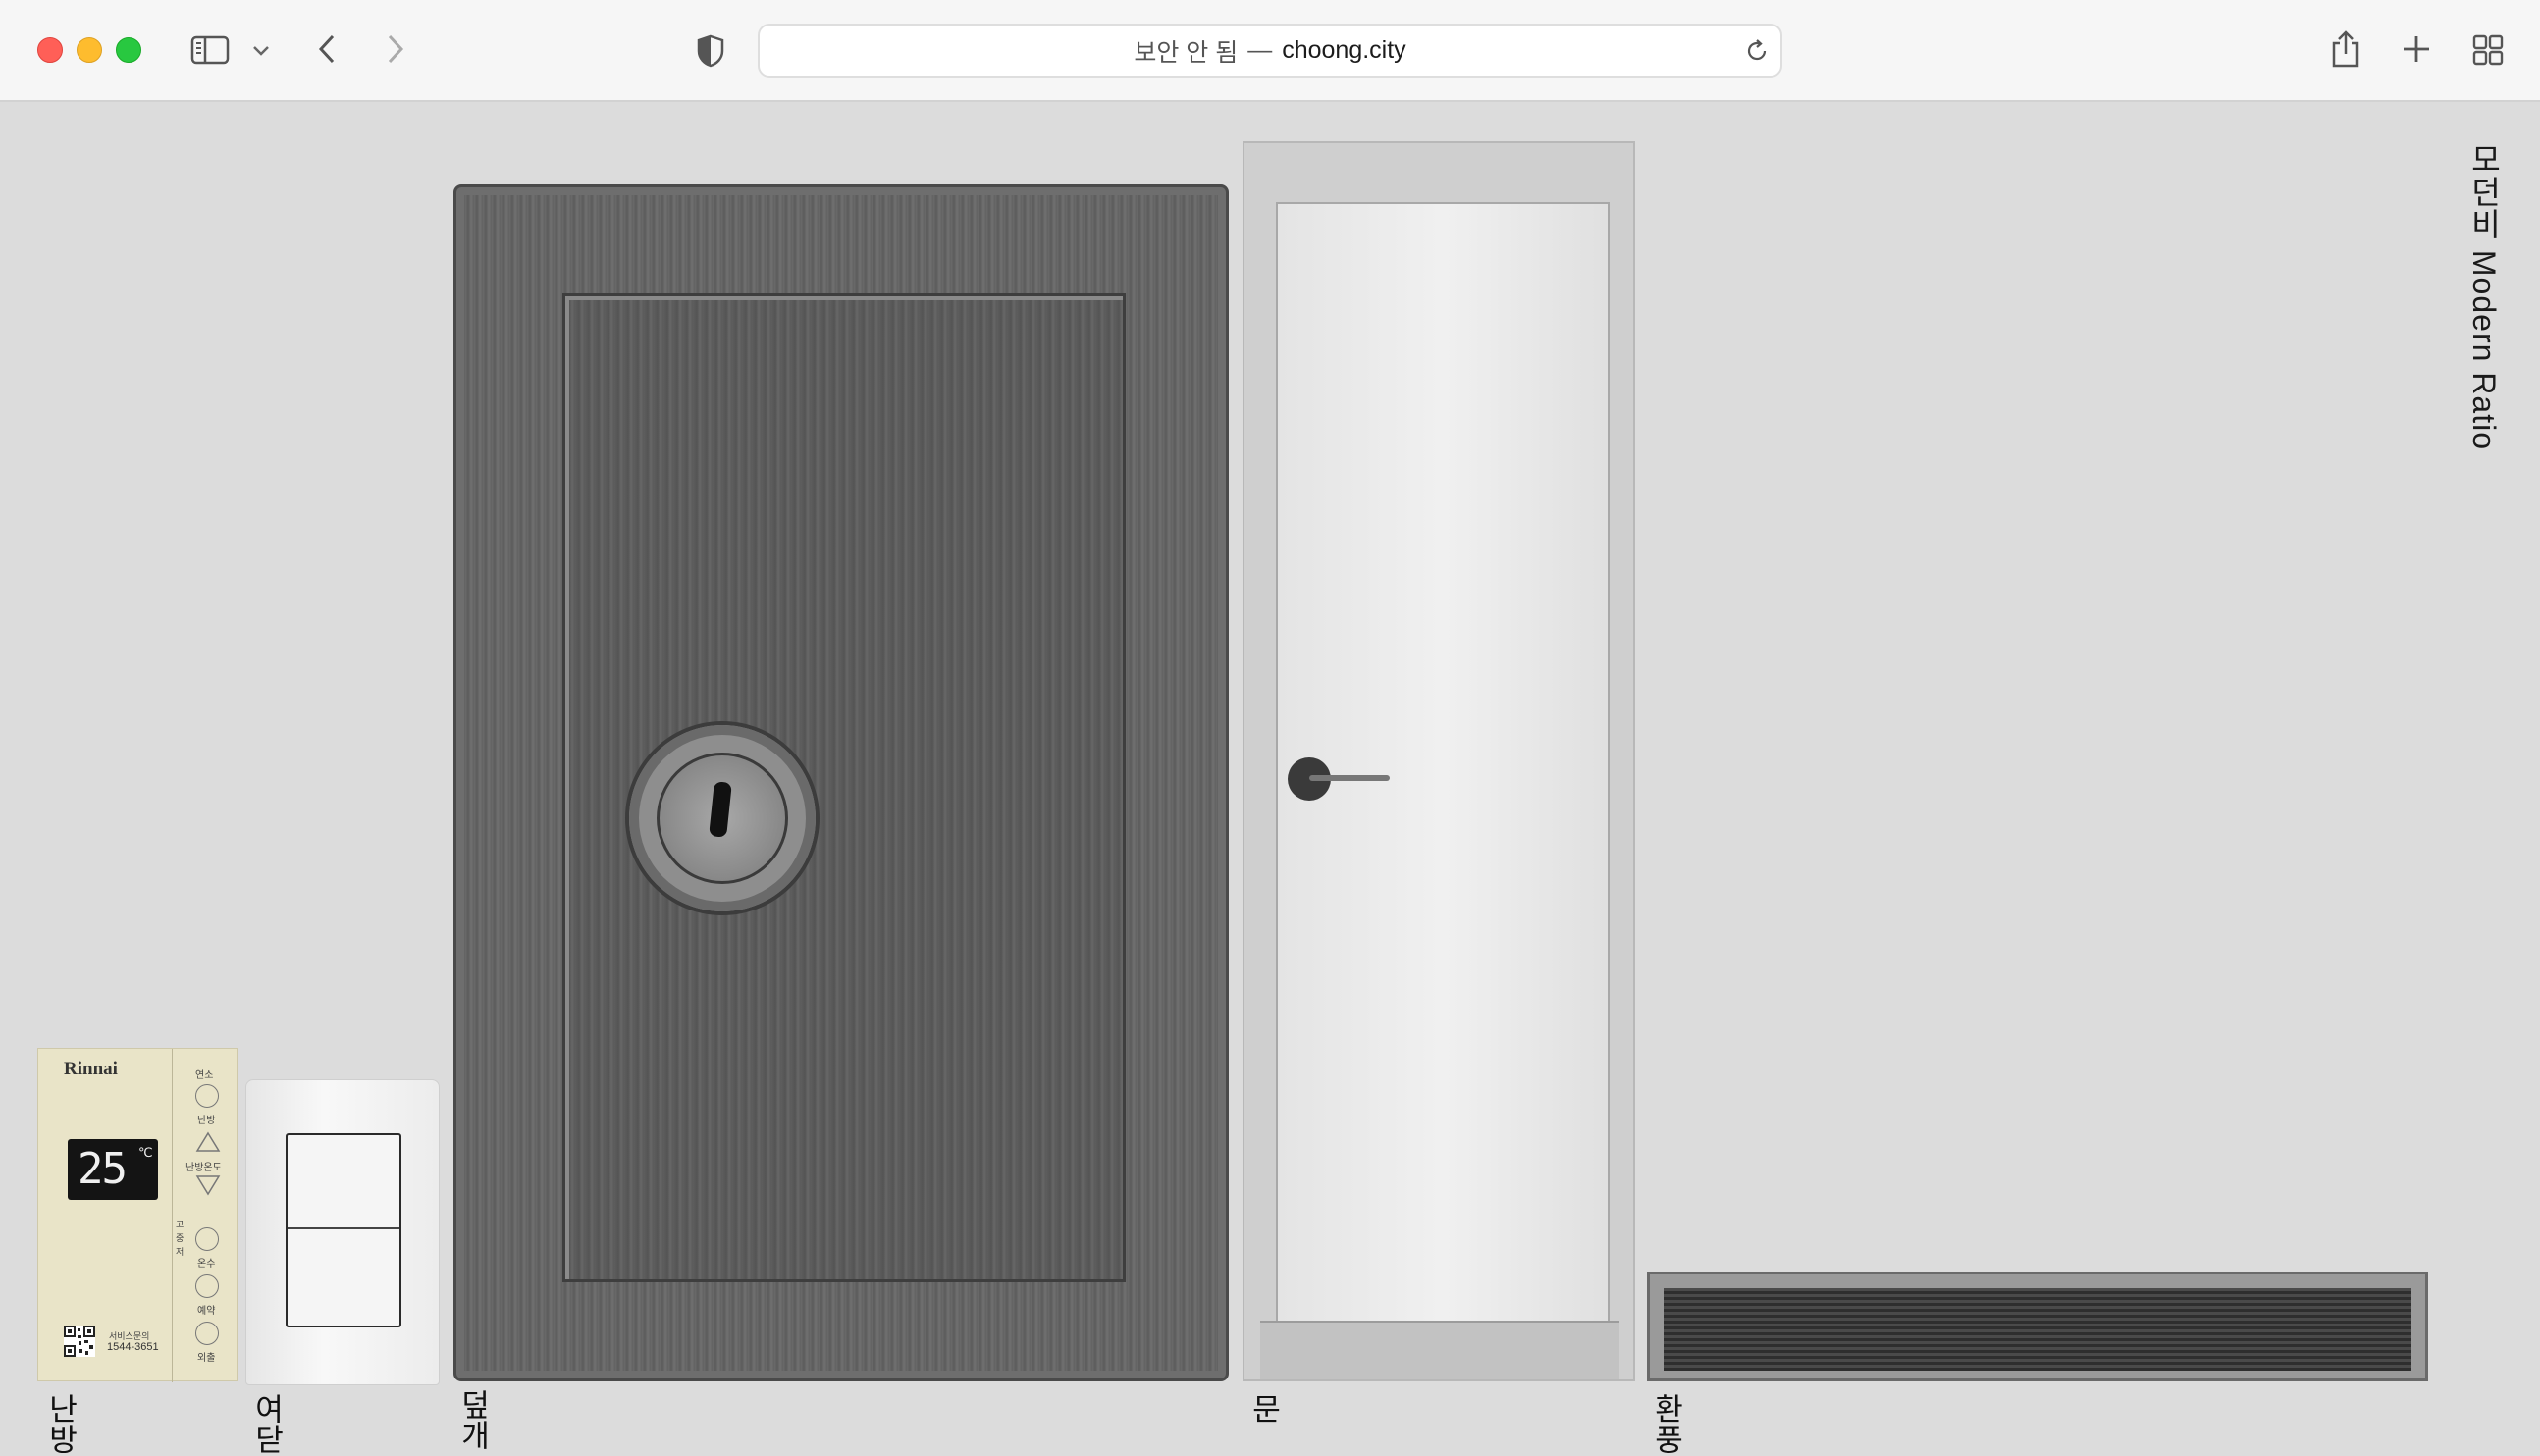 This screenshot has height=1456, width=2540. I want to click on item-caption-heating: 난방, so click(60, 1423).